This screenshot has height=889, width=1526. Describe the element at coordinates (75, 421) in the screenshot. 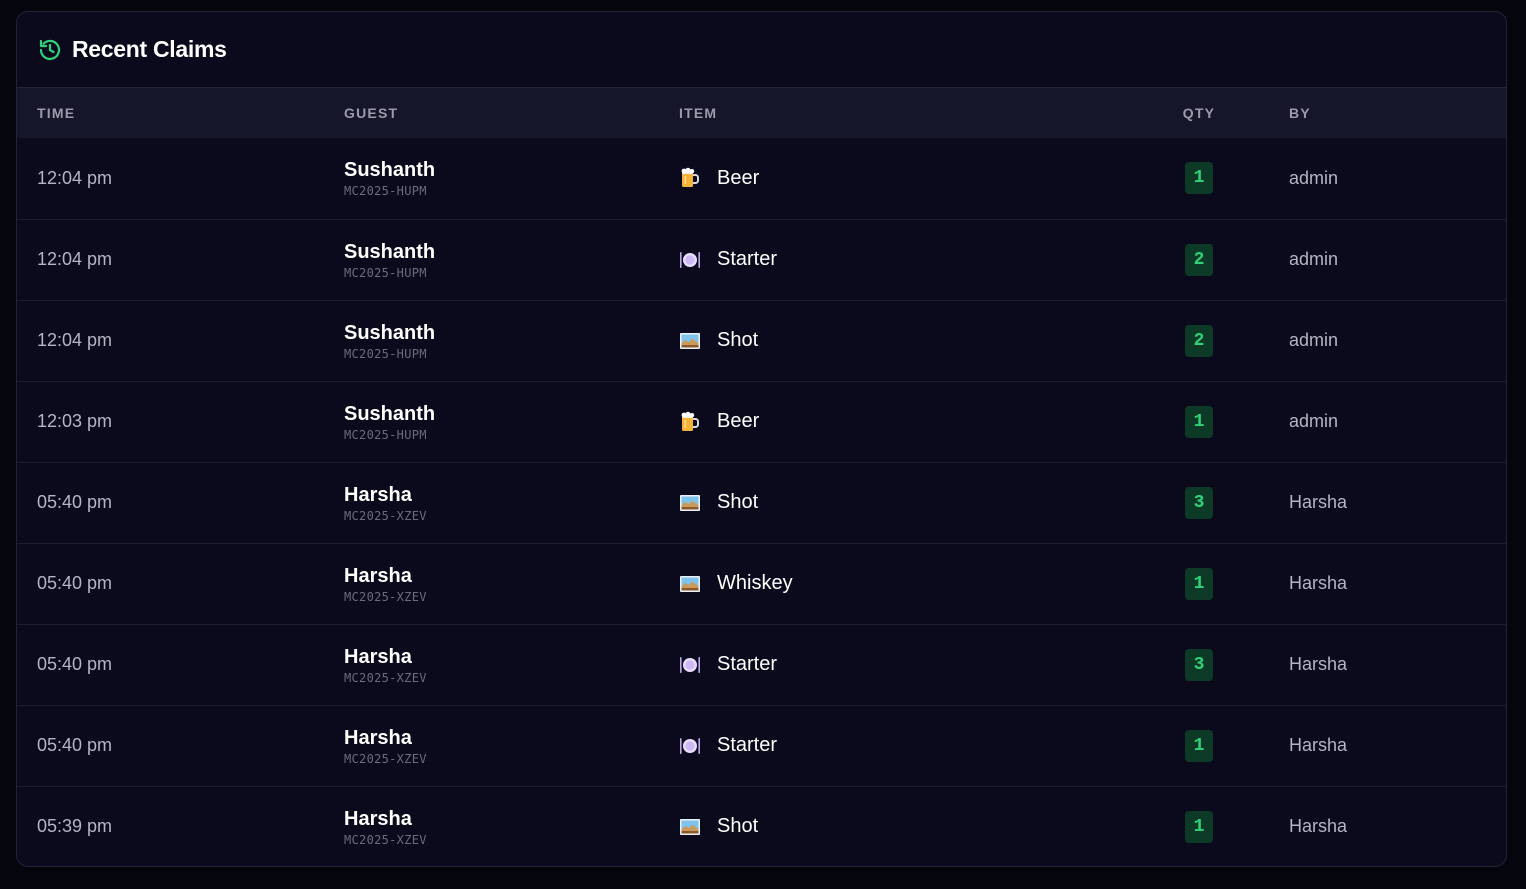

I see `claim-time: 12:03 pm` at that location.